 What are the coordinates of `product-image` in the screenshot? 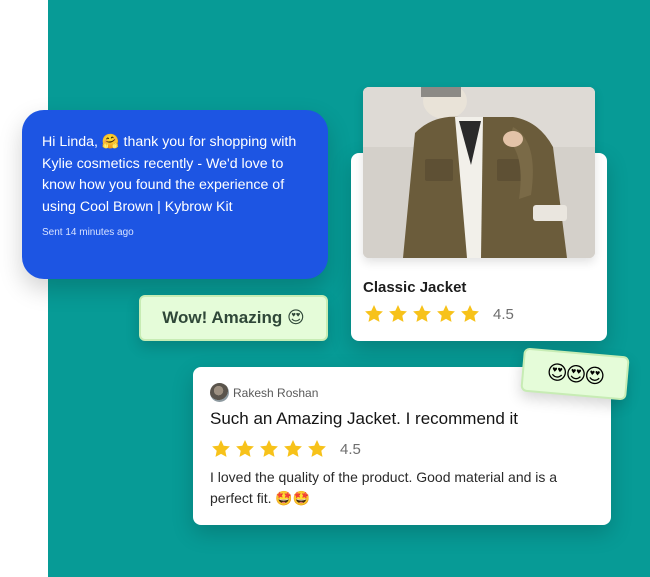 It's located at (479, 172).